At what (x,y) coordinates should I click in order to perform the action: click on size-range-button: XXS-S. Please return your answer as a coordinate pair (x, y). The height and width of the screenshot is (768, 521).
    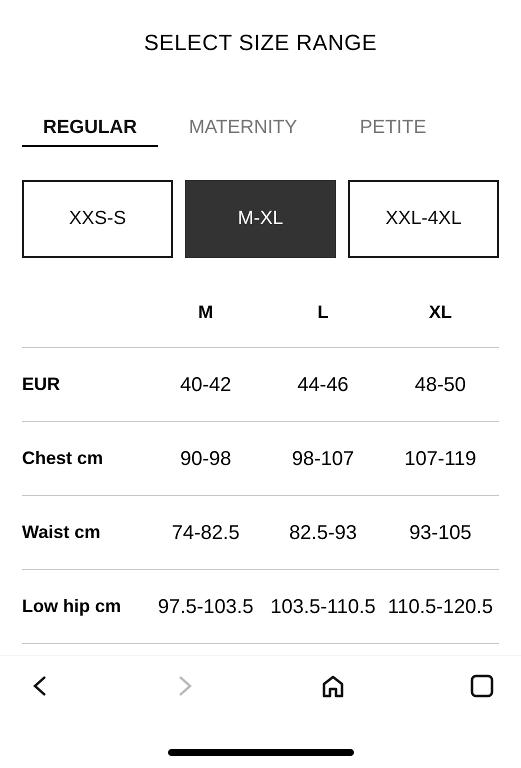
    Looking at the image, I should click on (97, 219).